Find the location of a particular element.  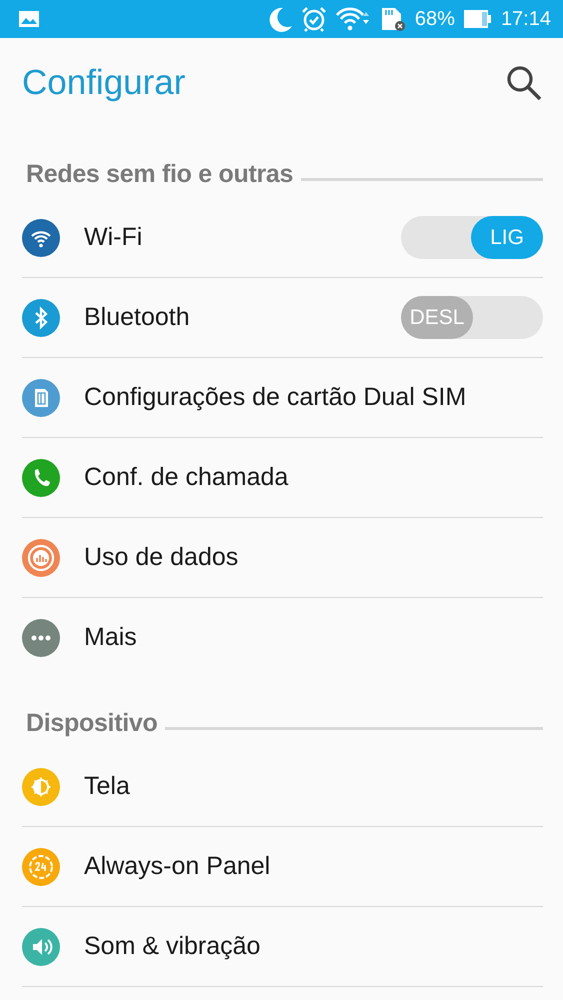

settings-item: Bluetooth DESL is located at coordinates (282, 318).